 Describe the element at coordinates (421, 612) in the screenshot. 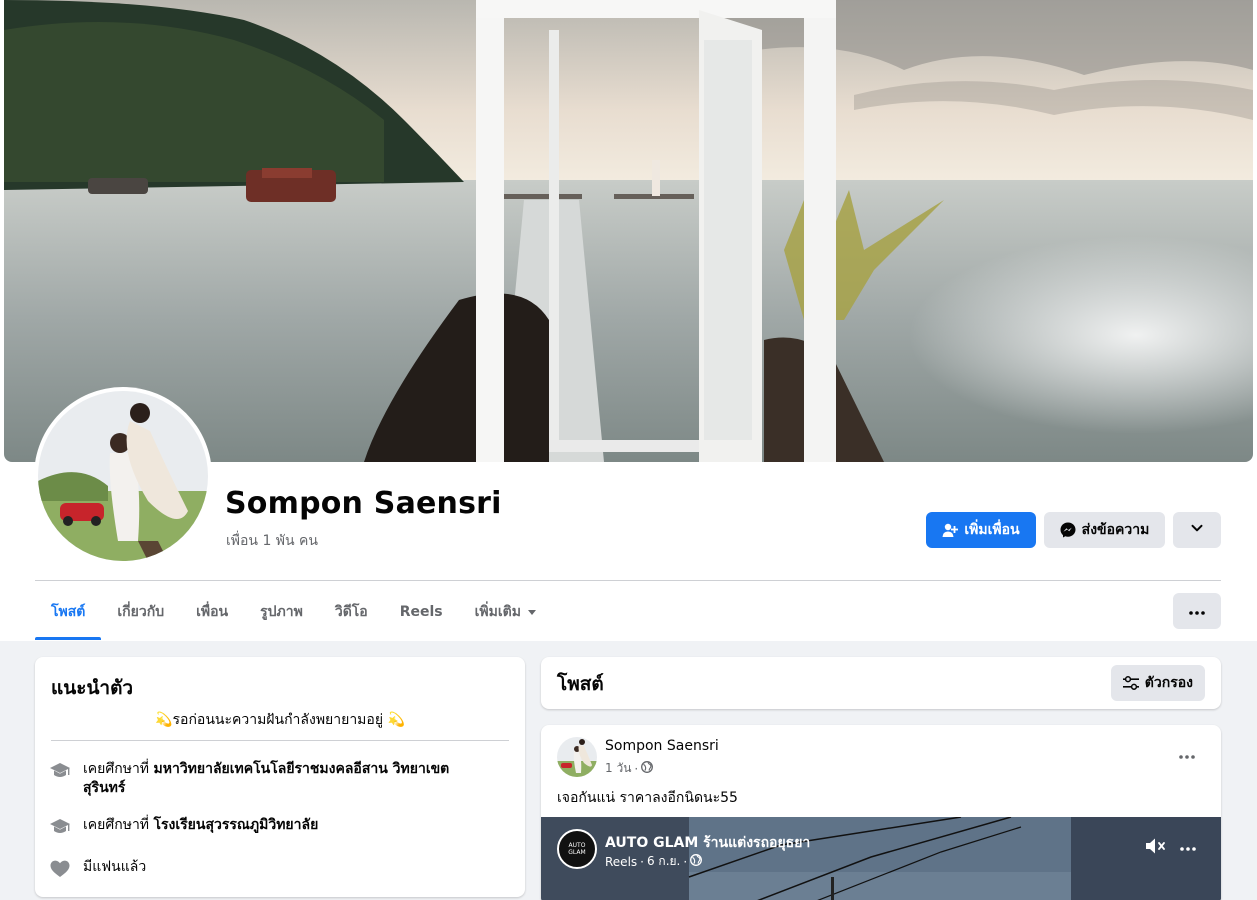

I see `tab-reels: Reels` at that location.